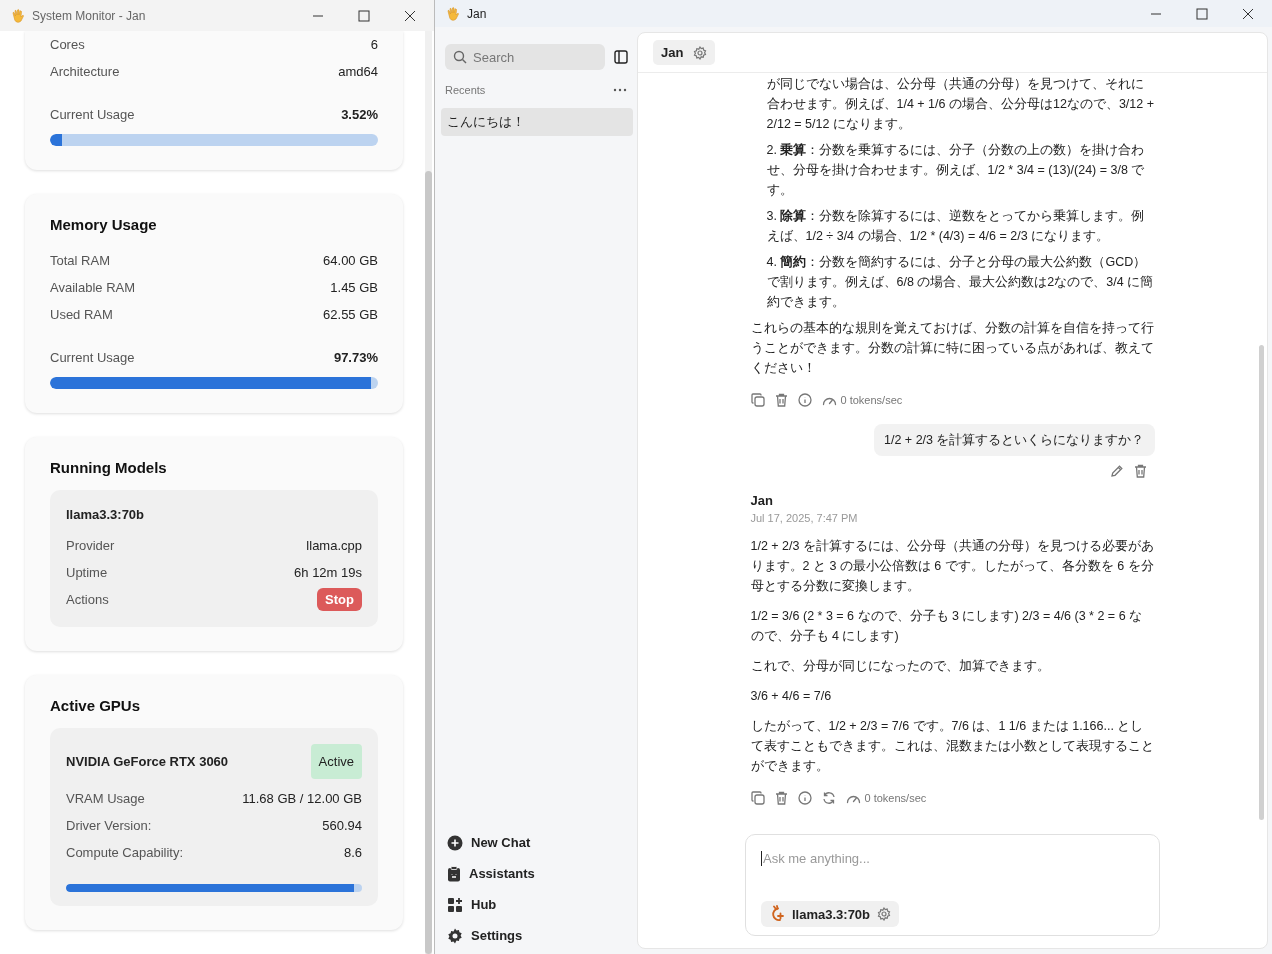  What do you see at coordinates (502, 874) in the screenshot?
I see `nav-item: Assistants` at bounding box center [502, 874].